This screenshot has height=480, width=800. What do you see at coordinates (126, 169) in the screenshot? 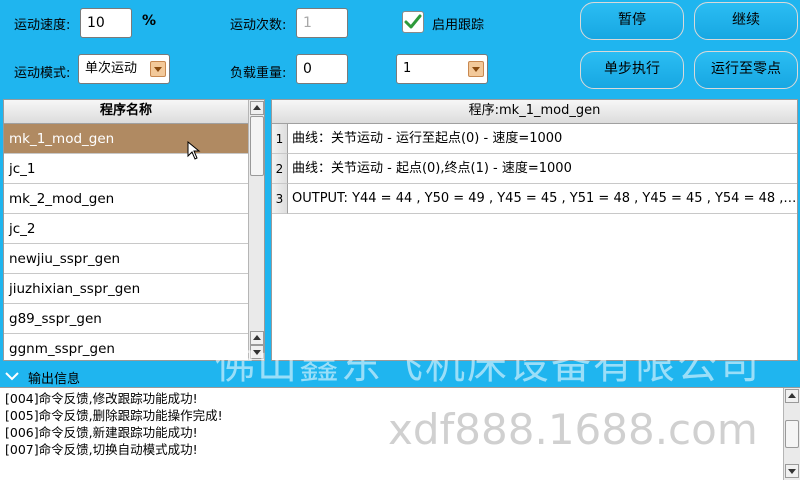
I see `list-item: jc_1` at bounding box center [126, 169].